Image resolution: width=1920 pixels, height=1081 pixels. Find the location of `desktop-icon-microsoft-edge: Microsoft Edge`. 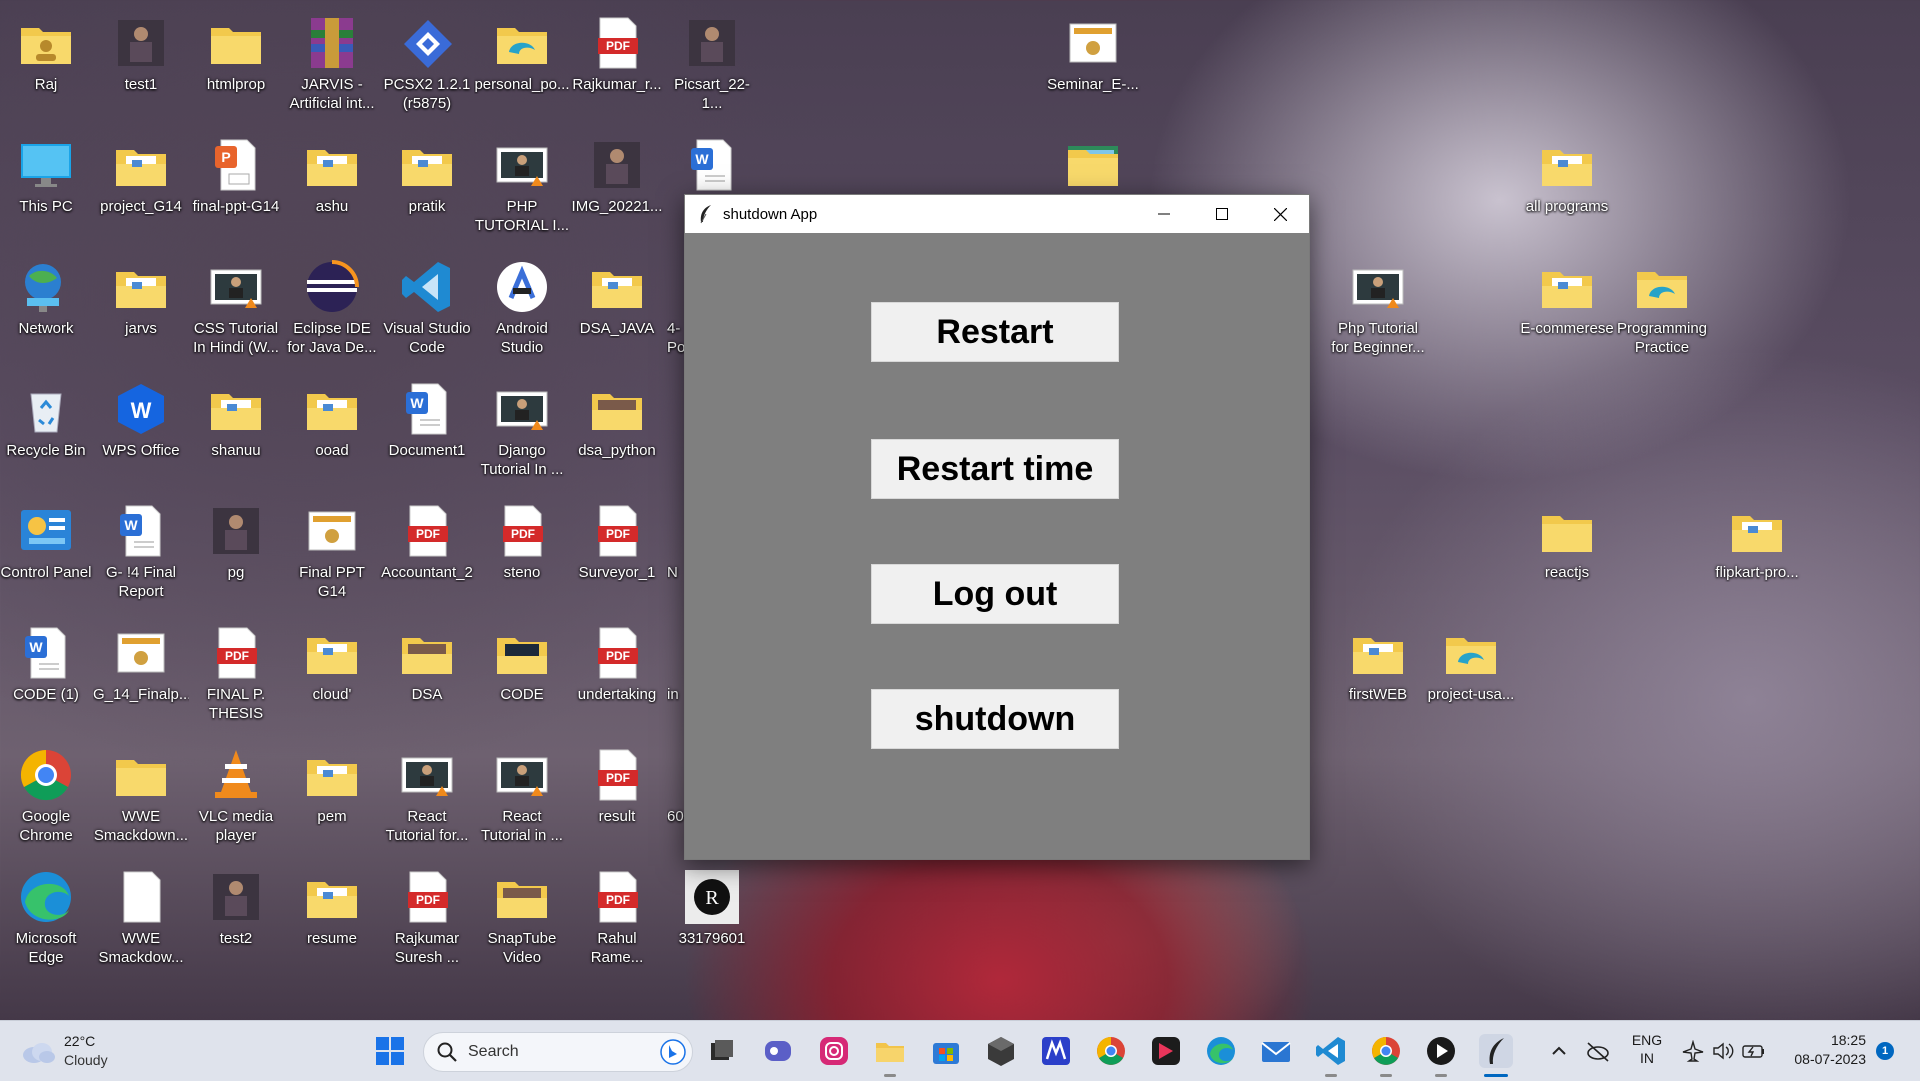

desktop-icon-microsoft-edge: Microsoft Edge is located at coordinates (46, 919).